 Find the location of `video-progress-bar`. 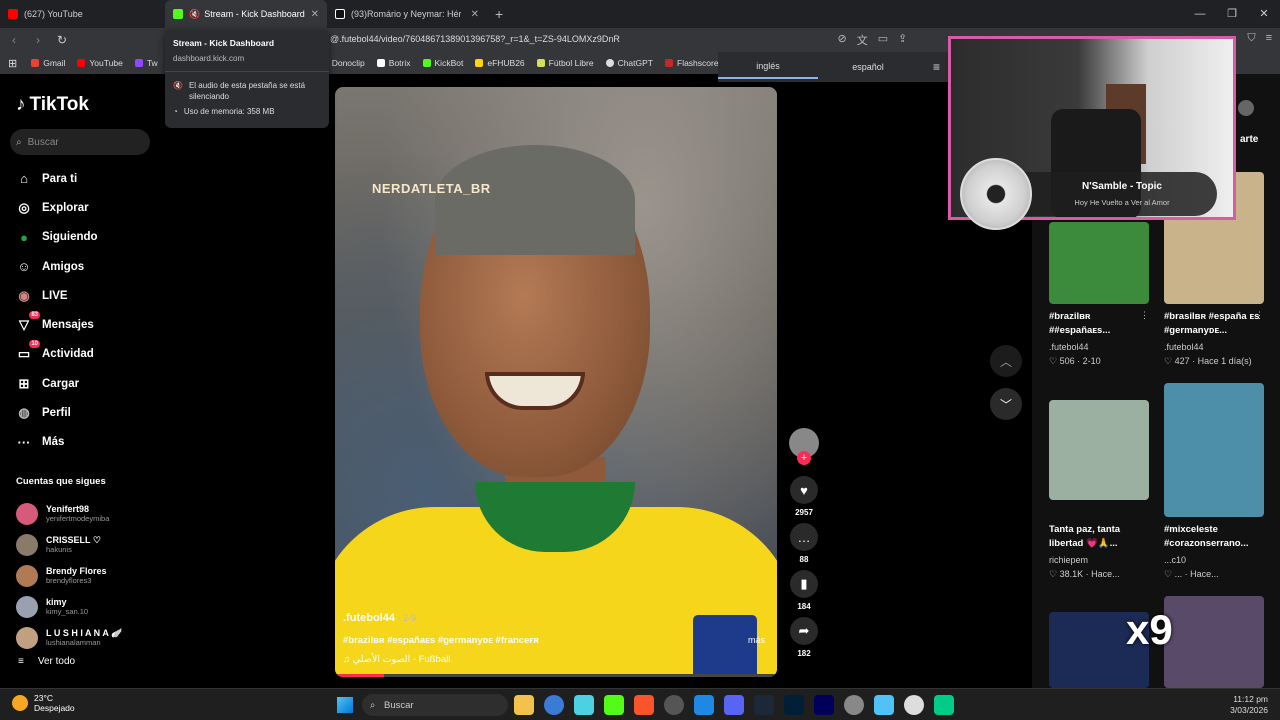

video-progress-bar is located at coordinates (556, 675).